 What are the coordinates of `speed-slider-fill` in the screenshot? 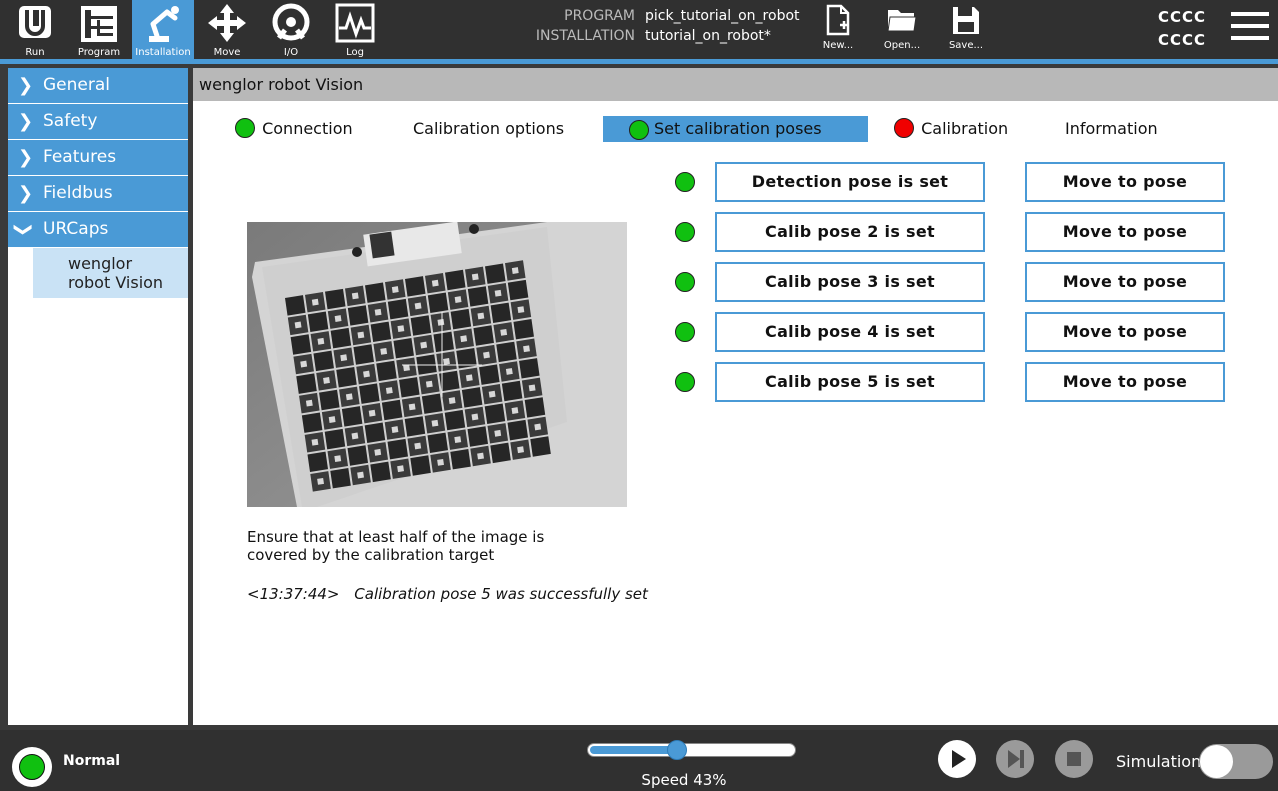 It's located at (634, 750).